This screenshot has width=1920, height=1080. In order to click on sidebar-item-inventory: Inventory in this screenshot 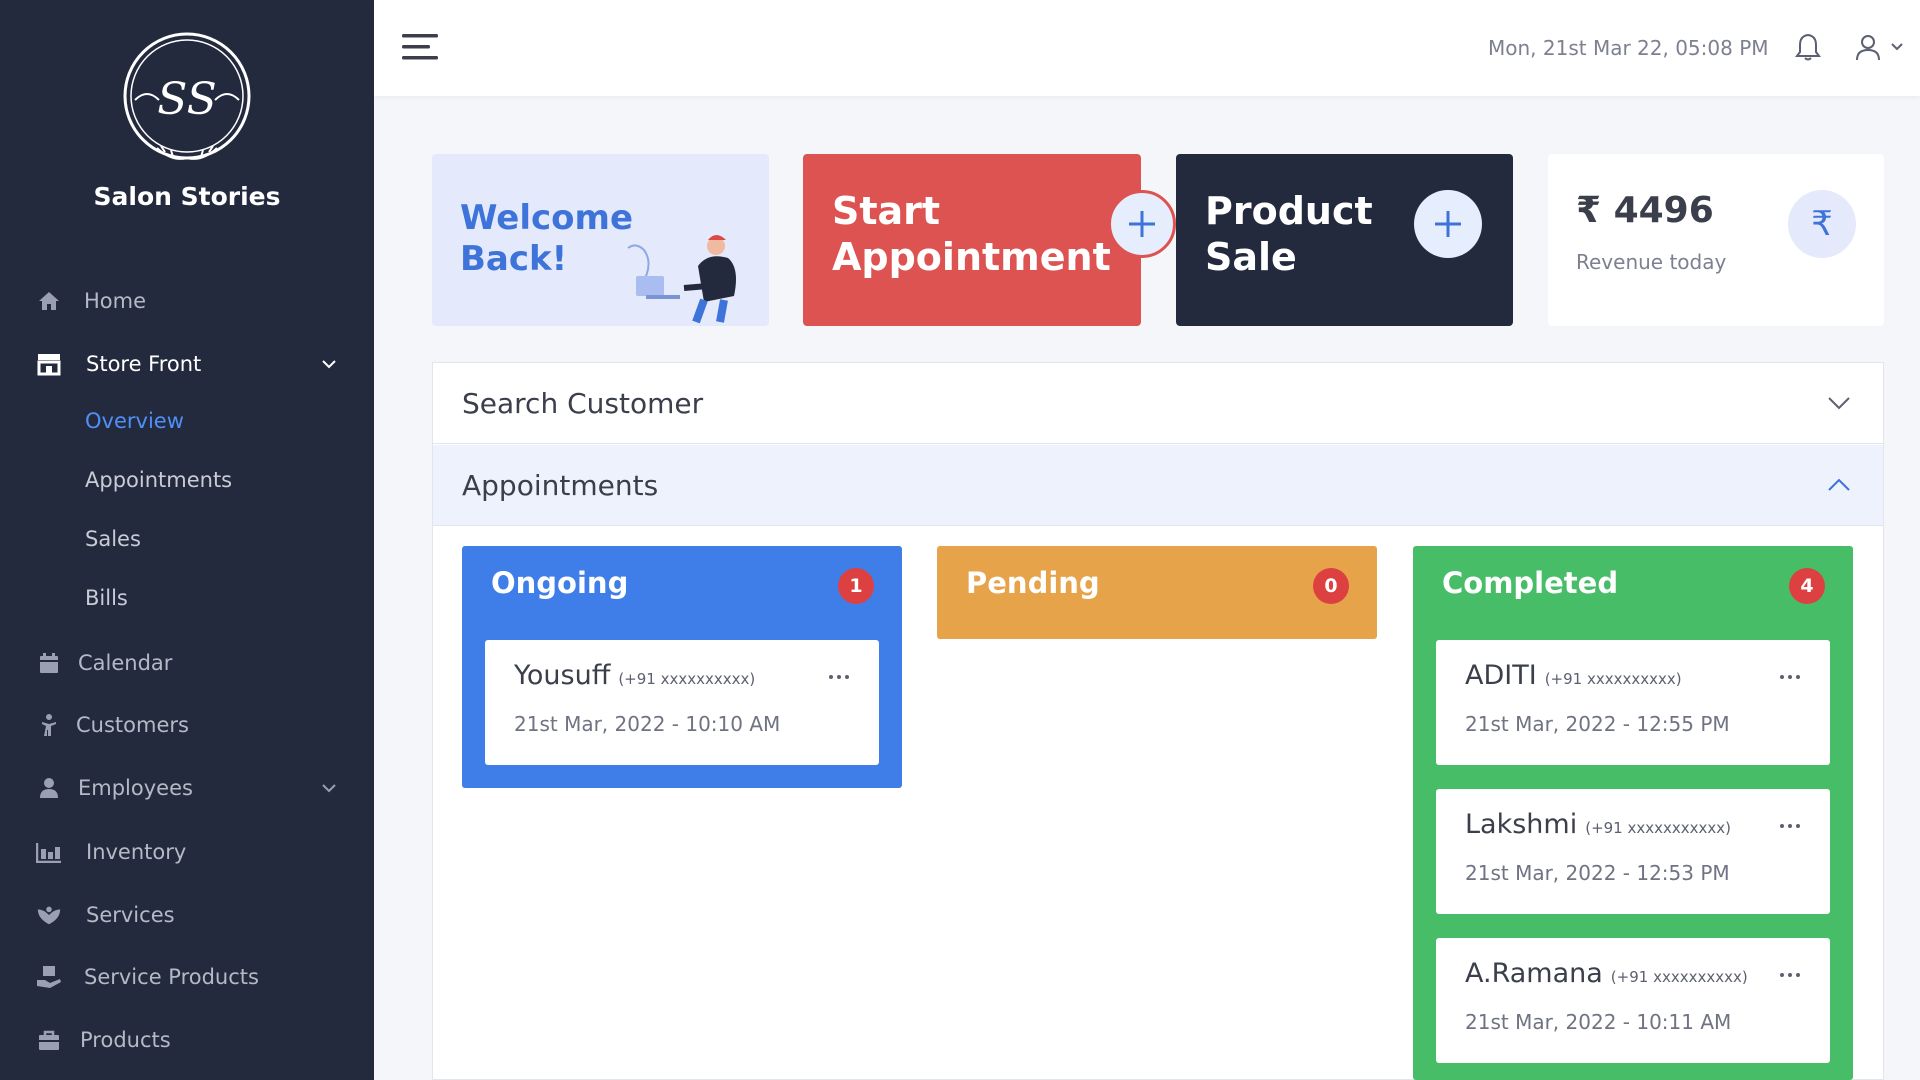, I will do `click(187, 852)`.